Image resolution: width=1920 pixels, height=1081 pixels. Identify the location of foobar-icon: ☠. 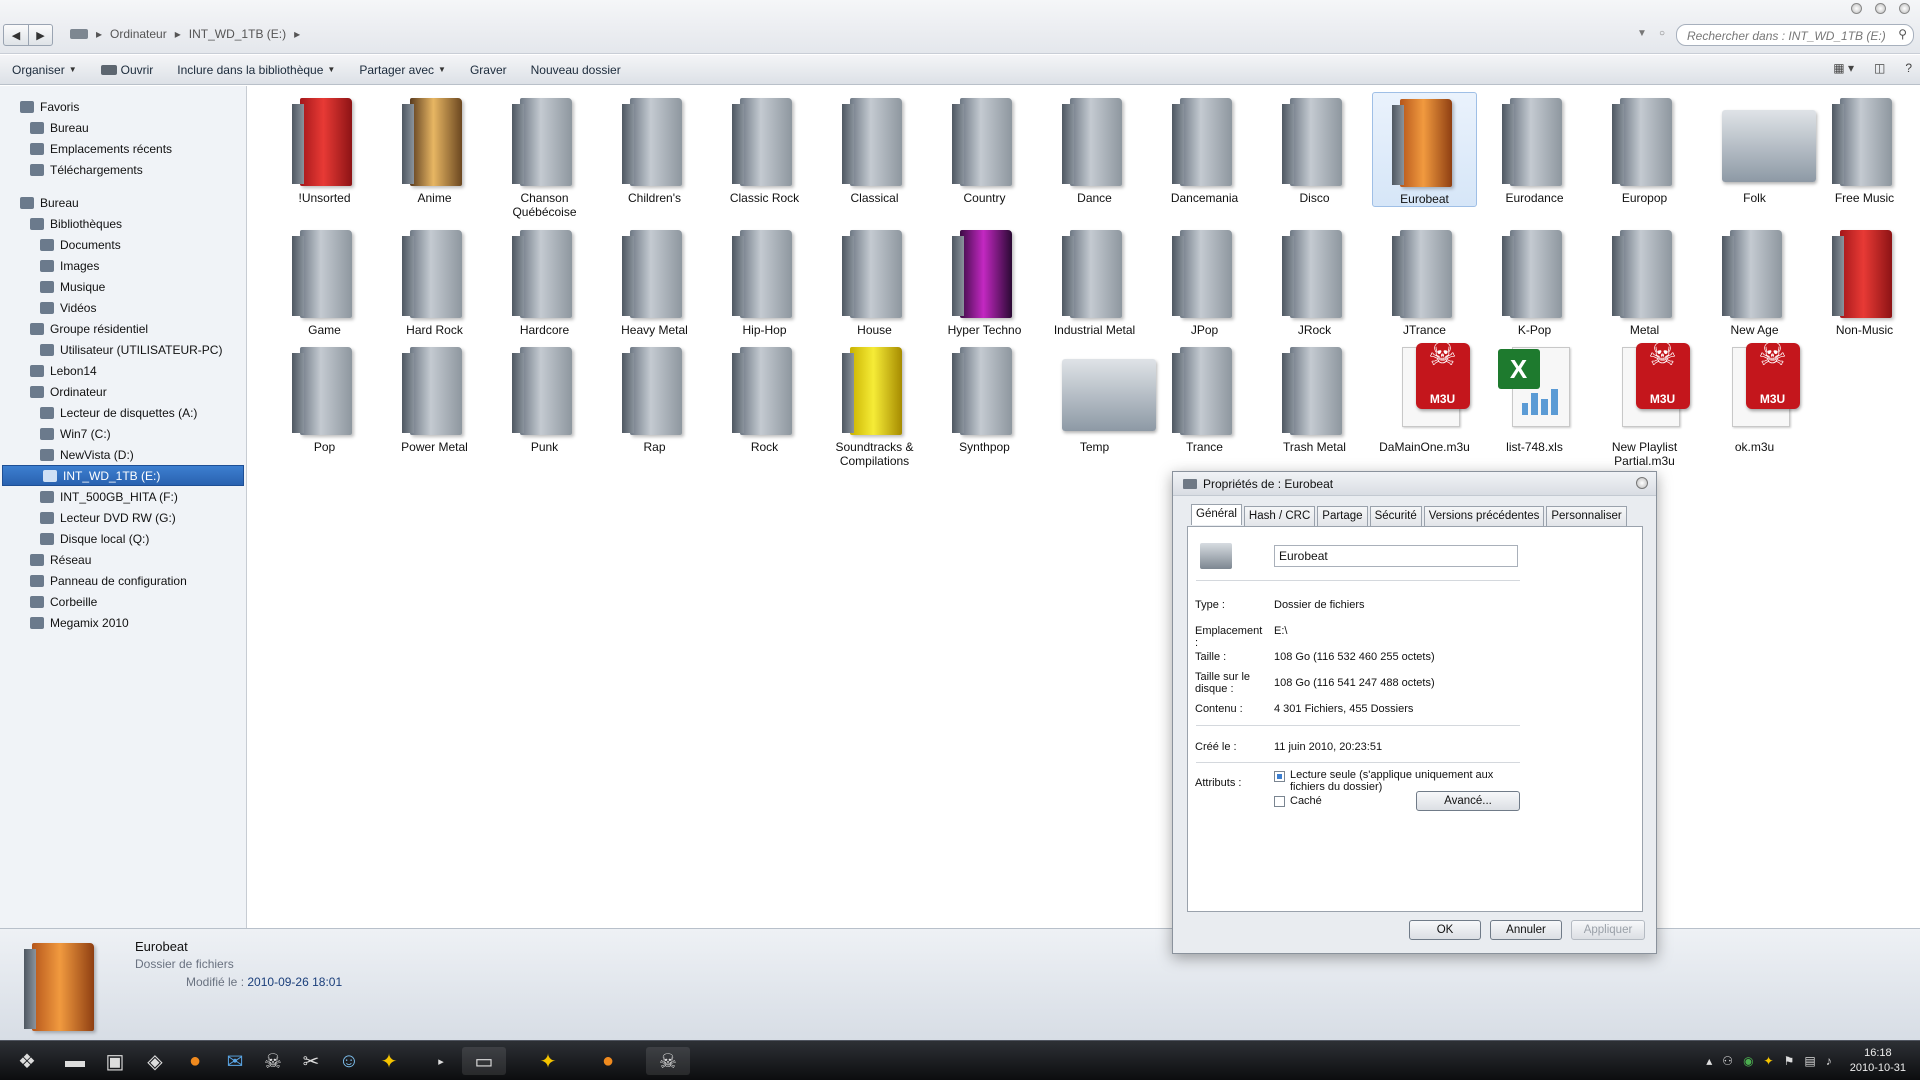
(273, 1061).